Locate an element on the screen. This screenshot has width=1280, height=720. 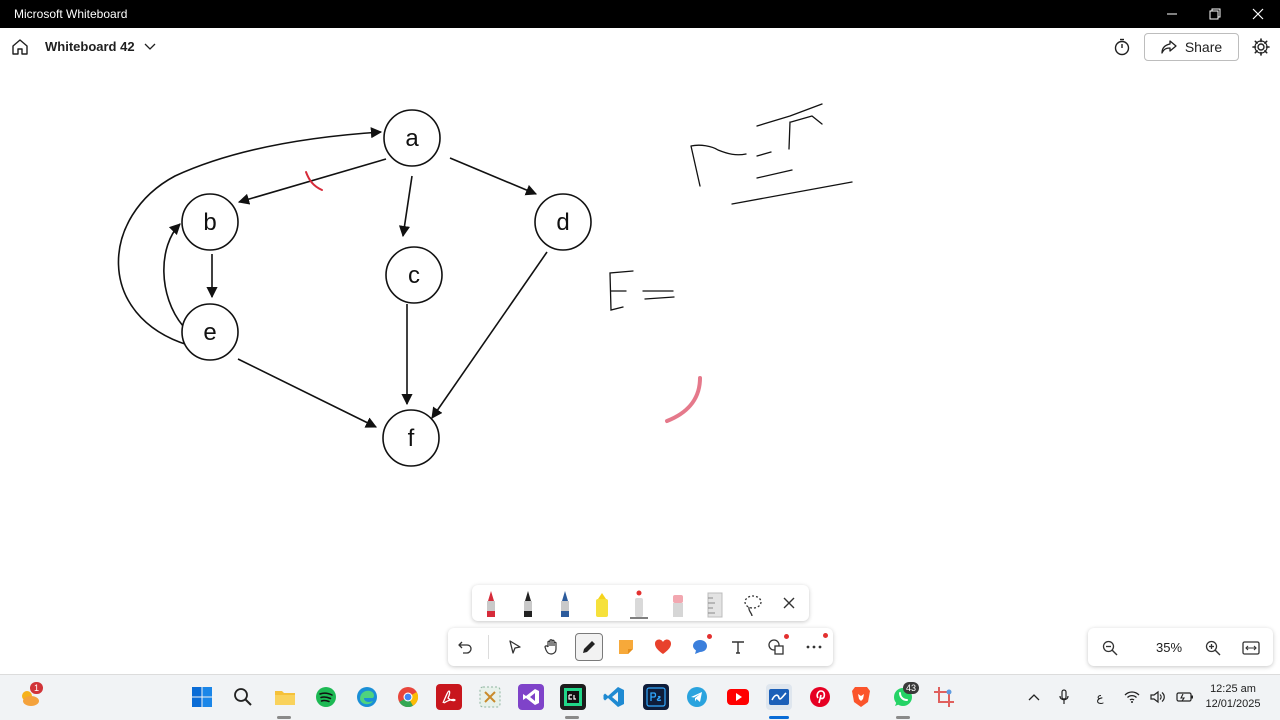
whiteboard-app-button is located at coordinates (779, 697).